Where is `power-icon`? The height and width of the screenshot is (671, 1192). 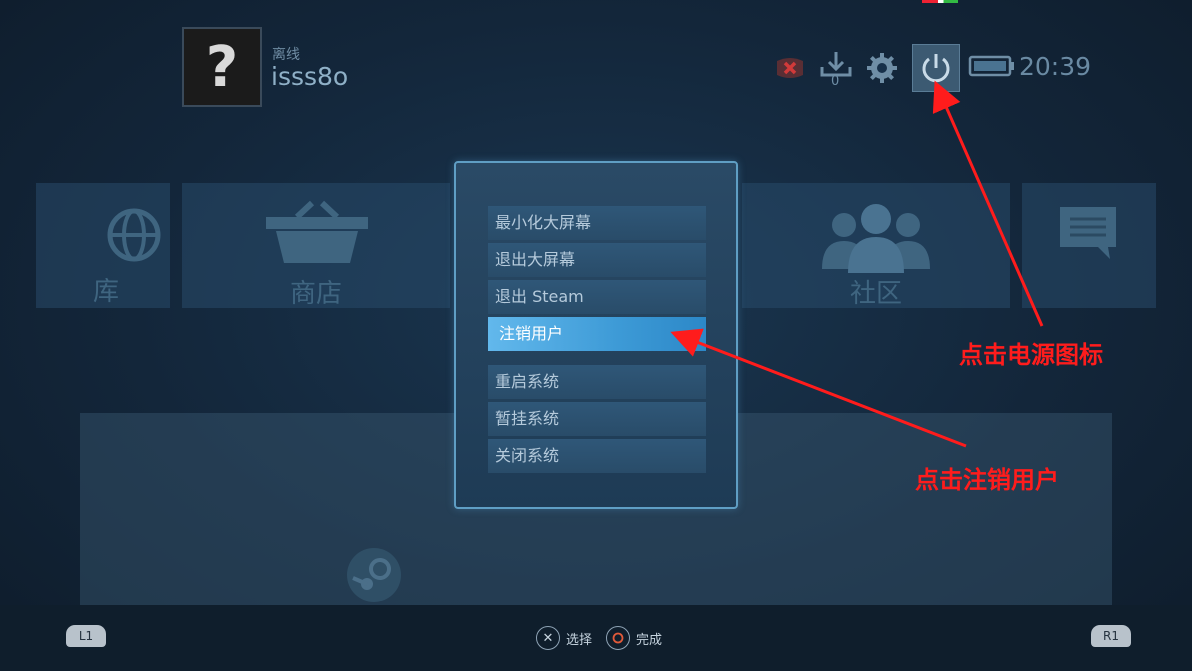 power-icon is located at coordinates (936, 68).